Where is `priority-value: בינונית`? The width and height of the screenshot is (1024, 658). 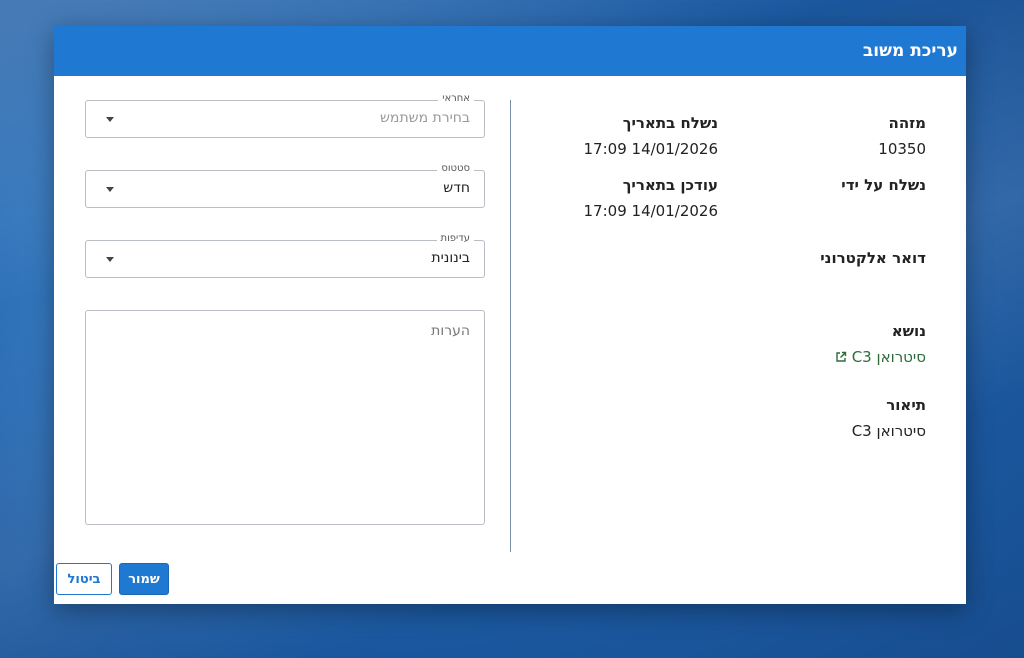
priority-value: בינונית is located at coordinates (450, 258).